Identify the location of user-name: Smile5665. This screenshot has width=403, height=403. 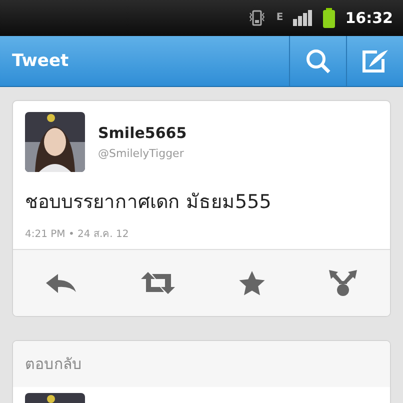
(142, 133).